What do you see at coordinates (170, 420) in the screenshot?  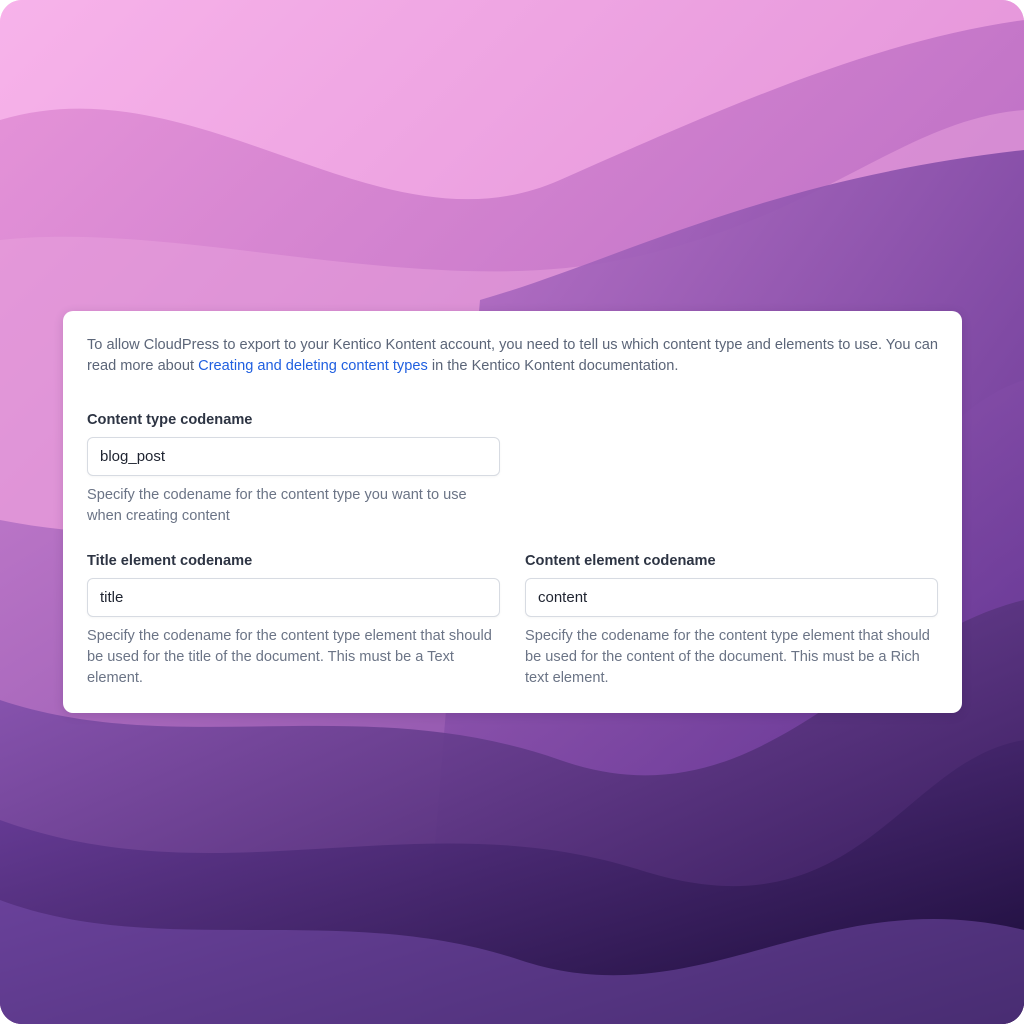 I see `content-type-label: Content type codename` at bounding box center [170, 420].